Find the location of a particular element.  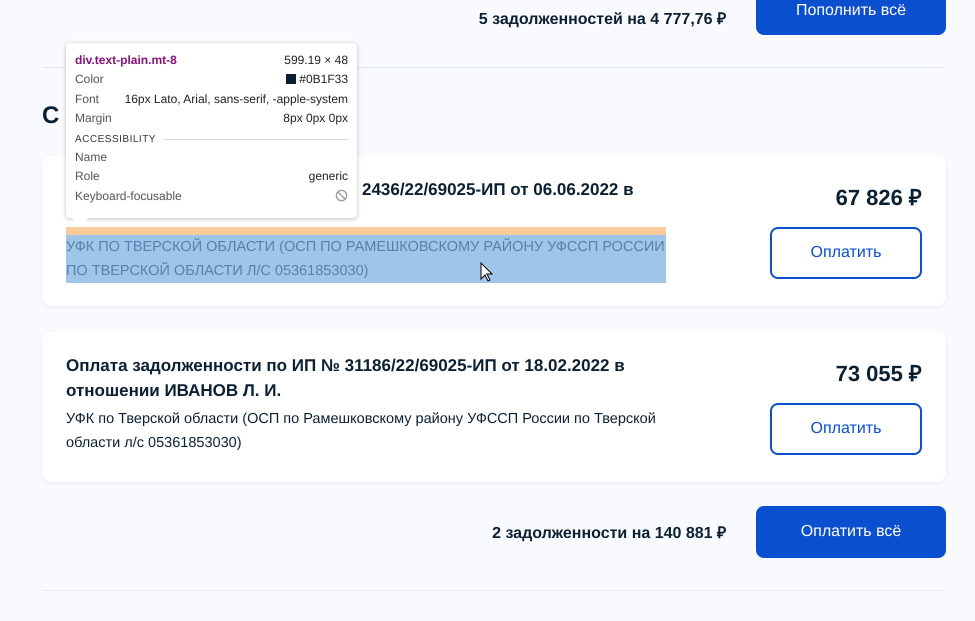

element-size: 599.19 × 48 is located at coordinates (316, 59).